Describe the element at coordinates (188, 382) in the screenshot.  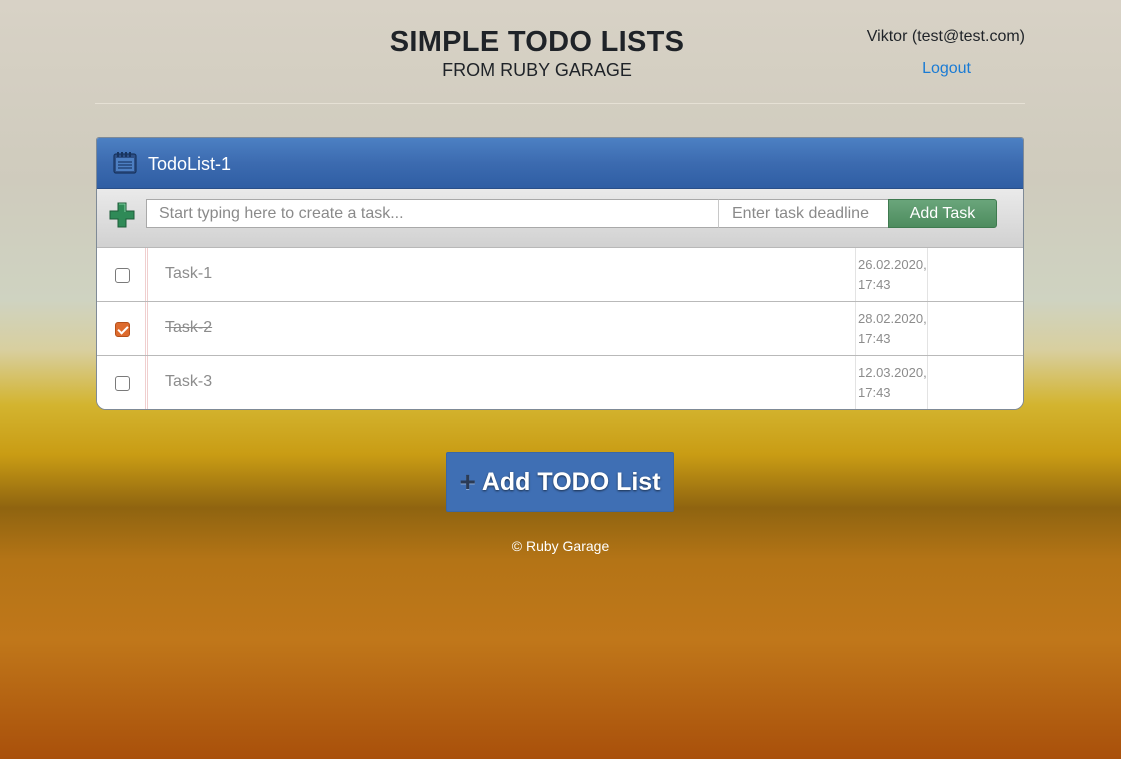
I see `task-name: Task-3` at that location.